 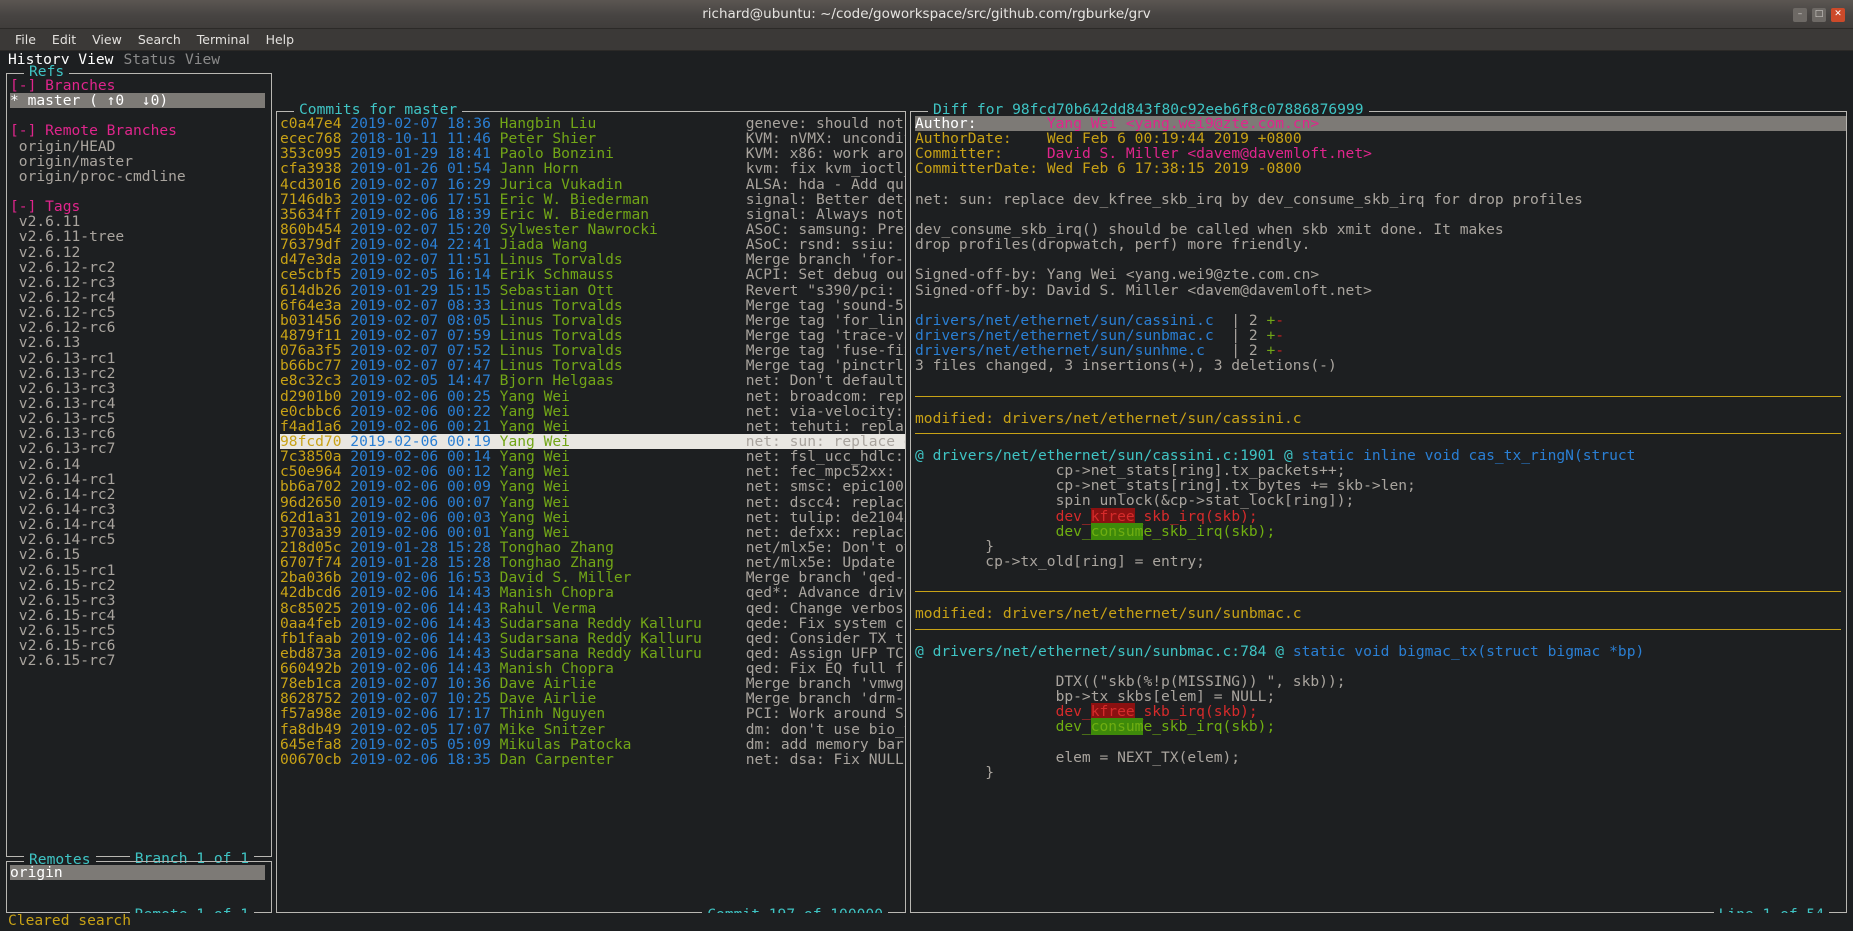 I want to click on refs-item: v2.6.12-rc6, so click(x=140, y=327).